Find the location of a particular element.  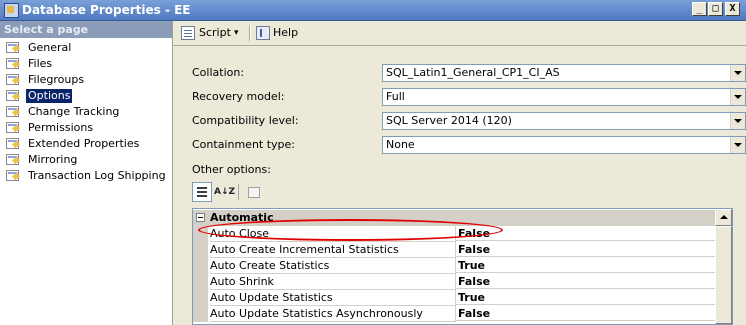

collapse-icon is located at coordinates (200, 217).